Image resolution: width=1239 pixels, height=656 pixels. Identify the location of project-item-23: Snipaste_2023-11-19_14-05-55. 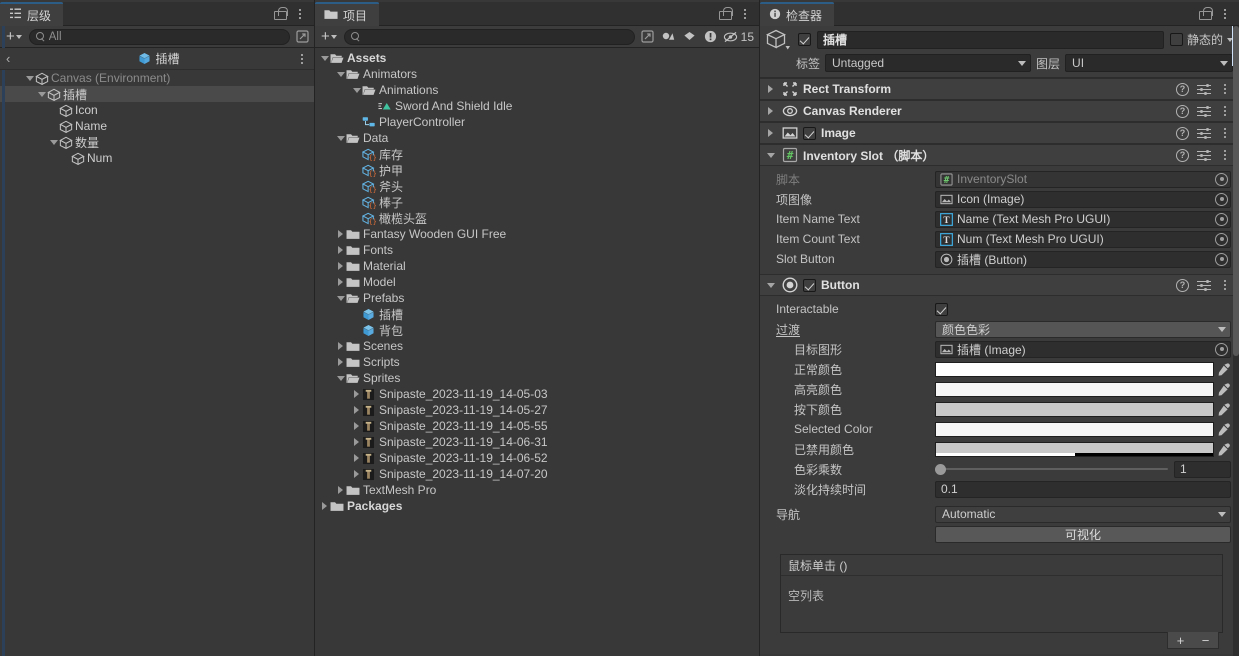
(537, 426).